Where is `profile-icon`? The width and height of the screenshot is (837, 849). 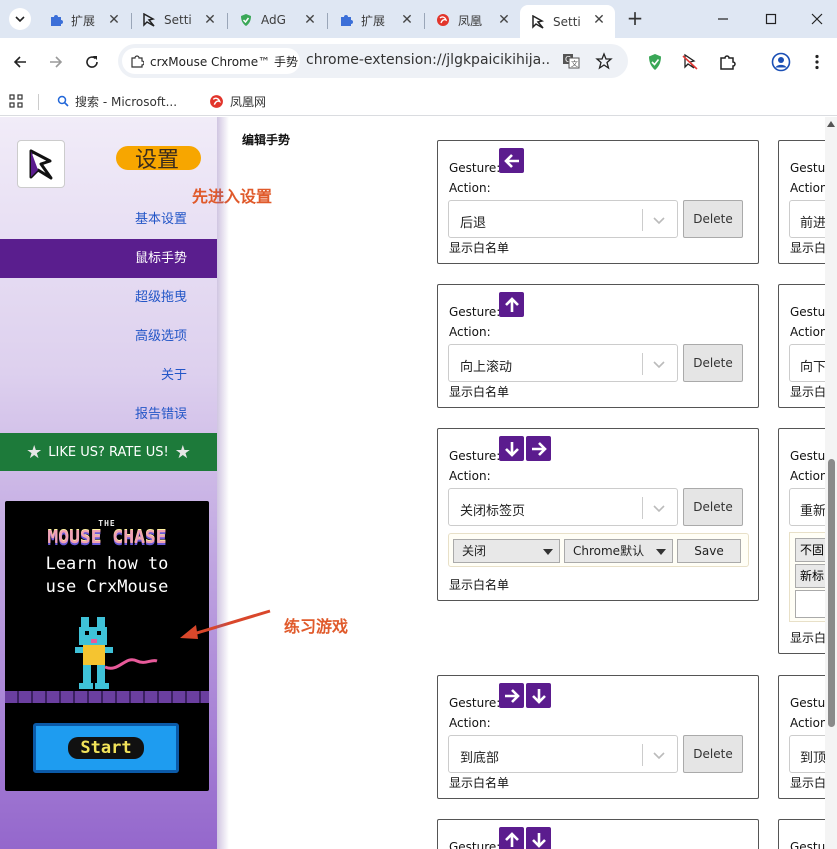
profile-icon is located at coordinates (781, 62).